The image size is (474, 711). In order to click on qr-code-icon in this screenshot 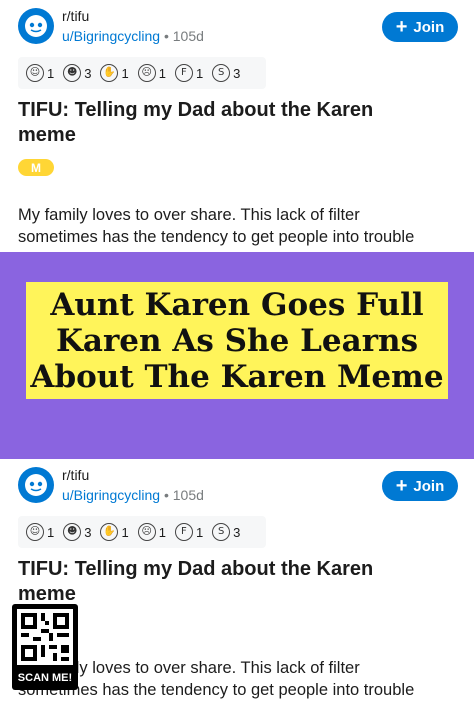, I will do `click(45, 637)`.